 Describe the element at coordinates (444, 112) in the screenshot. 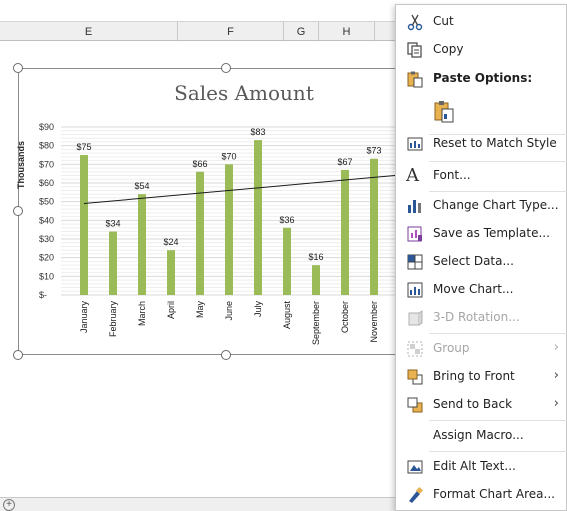

I see `paste-keep-formatting-icon` at that location.